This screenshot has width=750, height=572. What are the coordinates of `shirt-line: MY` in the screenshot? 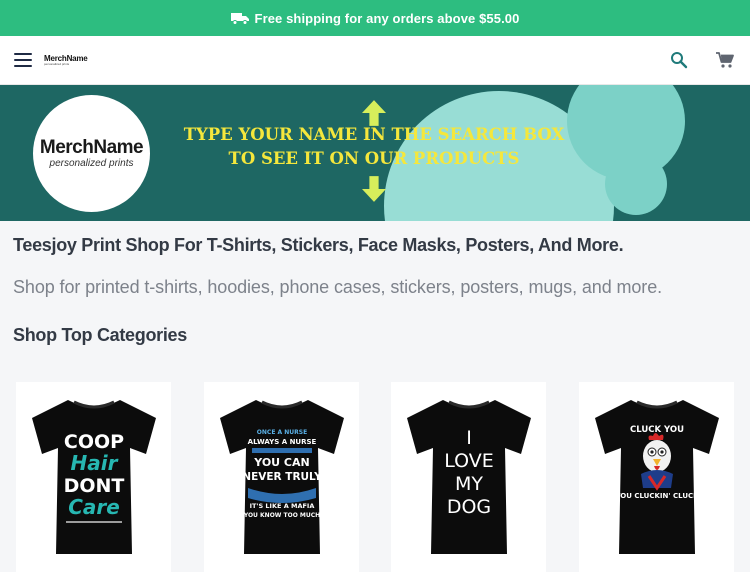 It's located at (469, 484).